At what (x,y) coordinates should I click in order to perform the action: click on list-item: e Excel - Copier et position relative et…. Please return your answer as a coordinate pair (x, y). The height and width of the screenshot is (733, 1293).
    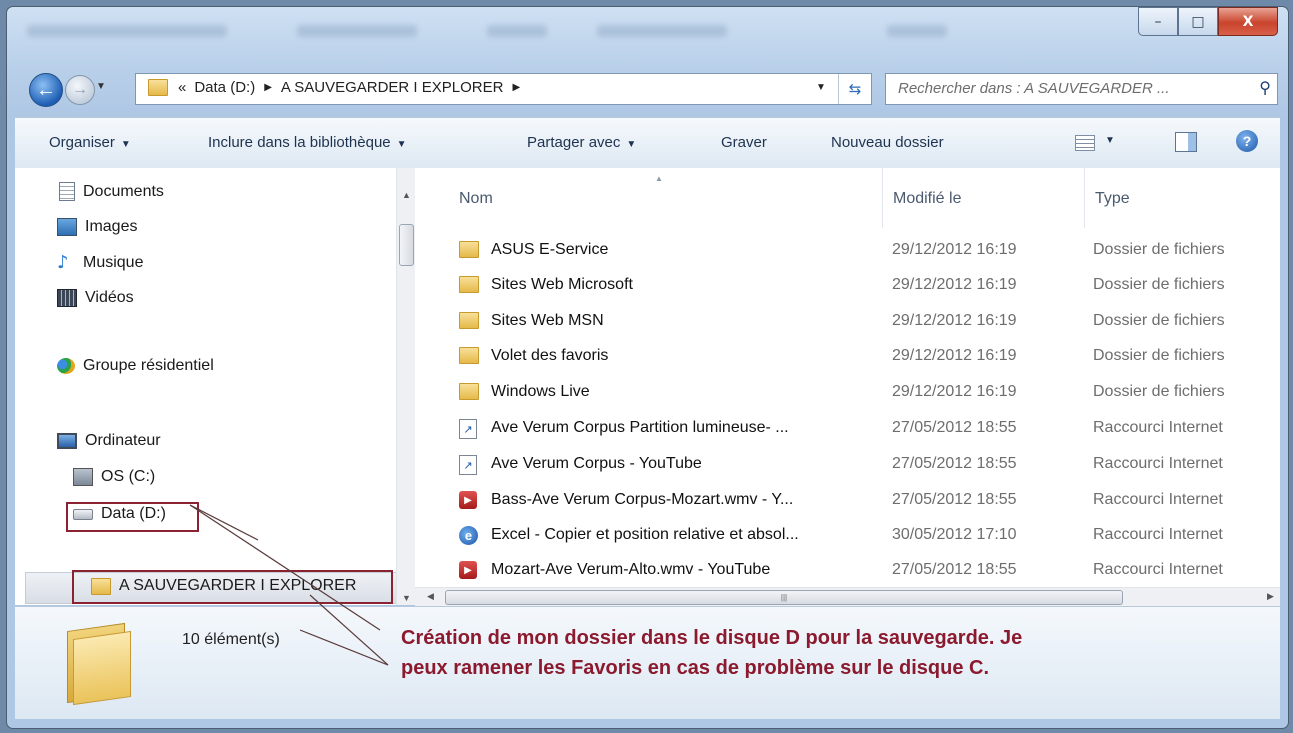
    Looking at the image, I should click on (847, 536).